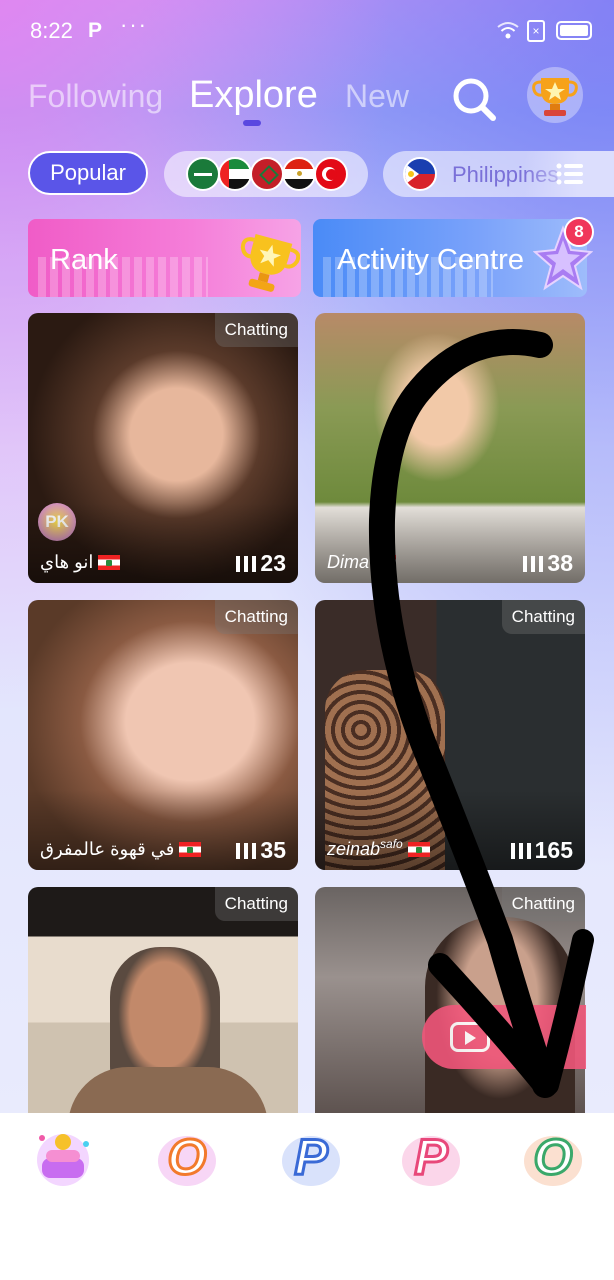  Describe the element at coordinates (203, 174) in the screenshot. I see `saudi-flag-icon` at that location.